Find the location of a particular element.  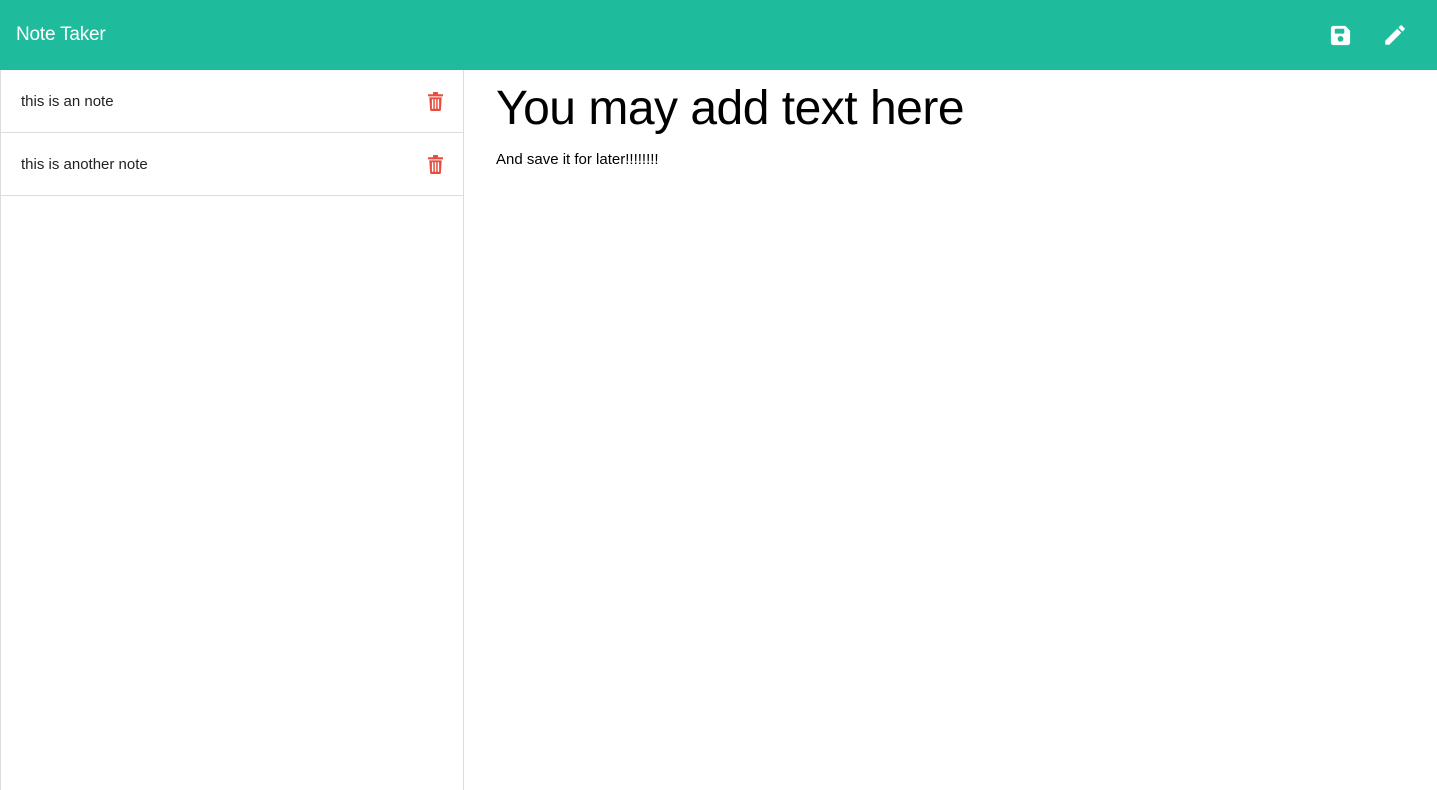

note-text-area: And save it for later!!!!!!!! is located at coordinates (966, 159).